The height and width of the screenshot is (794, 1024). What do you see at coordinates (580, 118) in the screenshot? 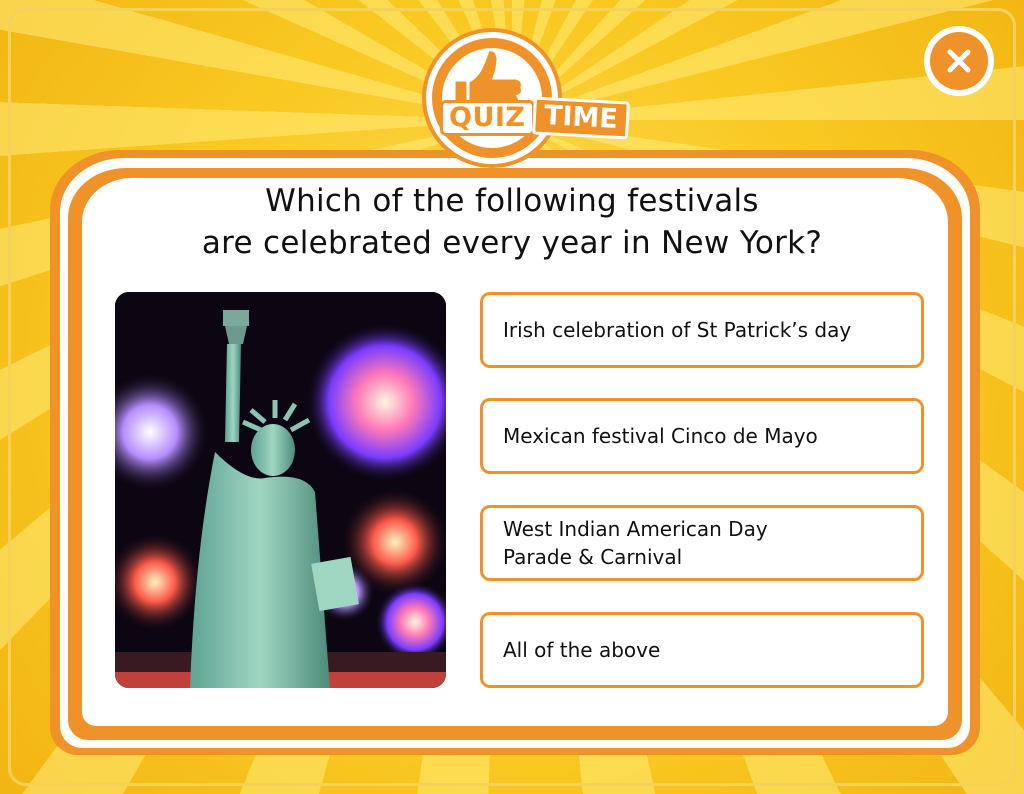
I see `time-word: TIME` at bounding box center [580, 118].